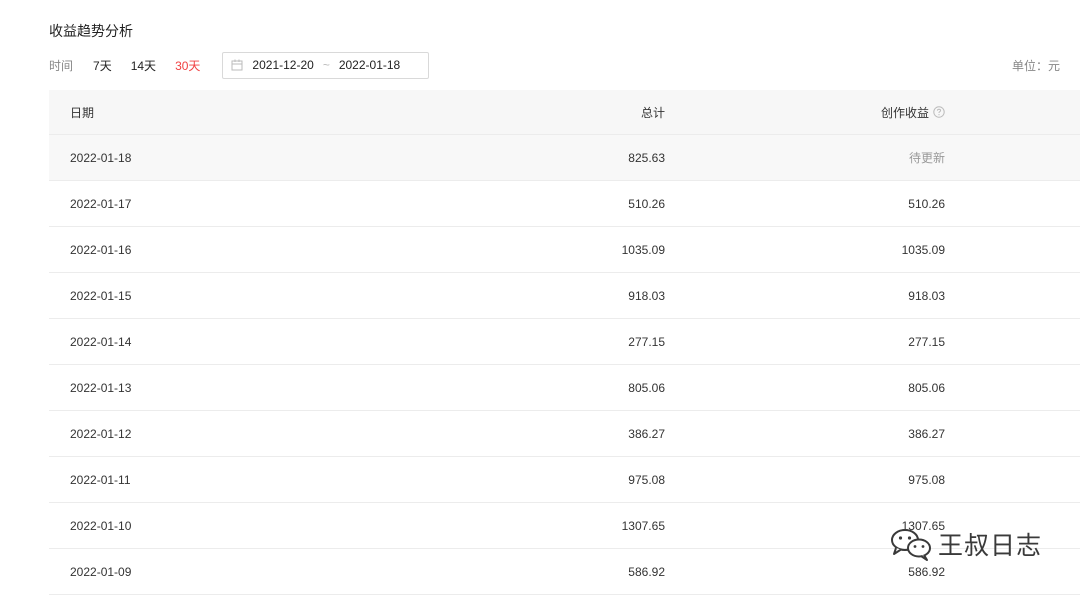 This screenshot has width=1080, height=595. What do you see at coordinates (564, 296) in the screenshot?
I see `table-row: 2022-01-15 918.03 918.03` at bounding box center [564, 296].